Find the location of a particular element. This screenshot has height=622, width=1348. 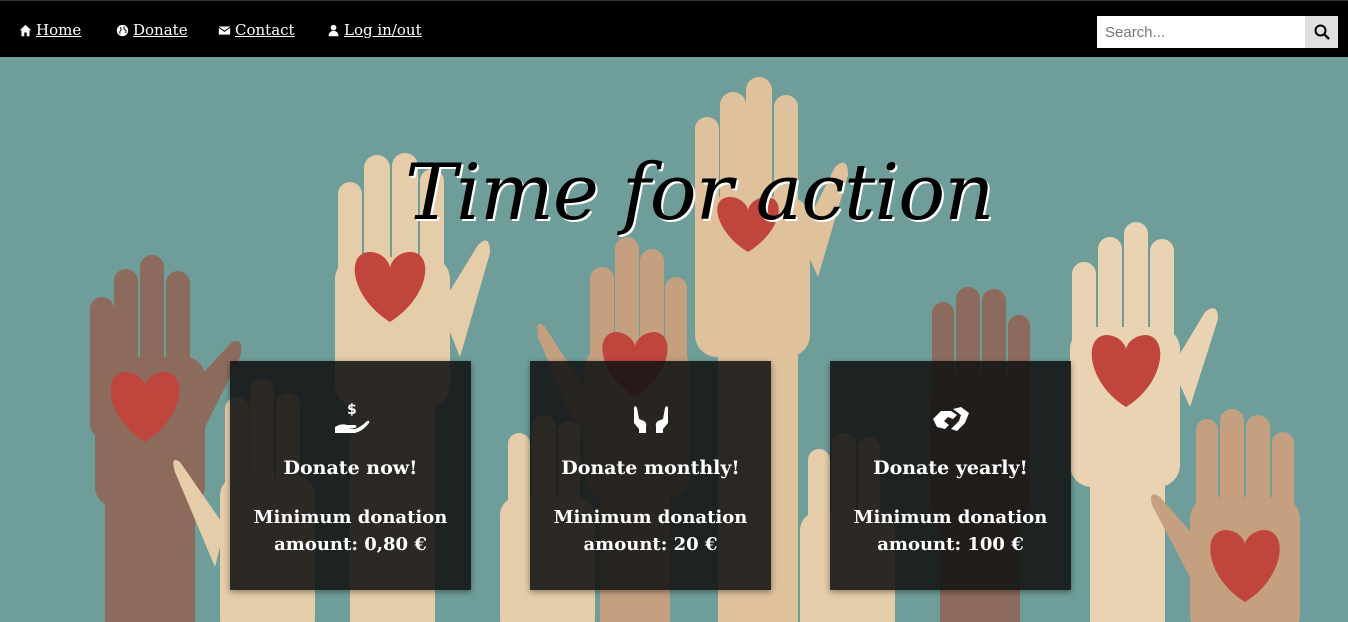

hands-holding-icon is located at coordinates (651, 419).